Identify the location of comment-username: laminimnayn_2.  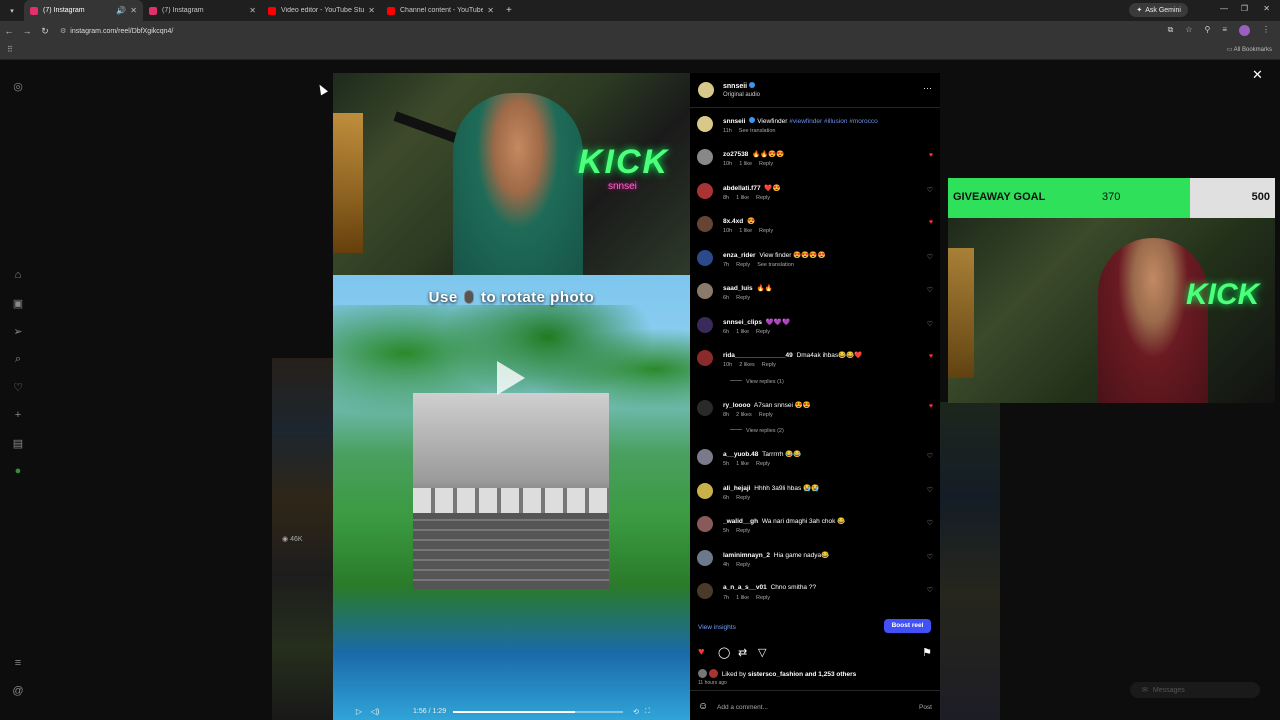
(746, 555).